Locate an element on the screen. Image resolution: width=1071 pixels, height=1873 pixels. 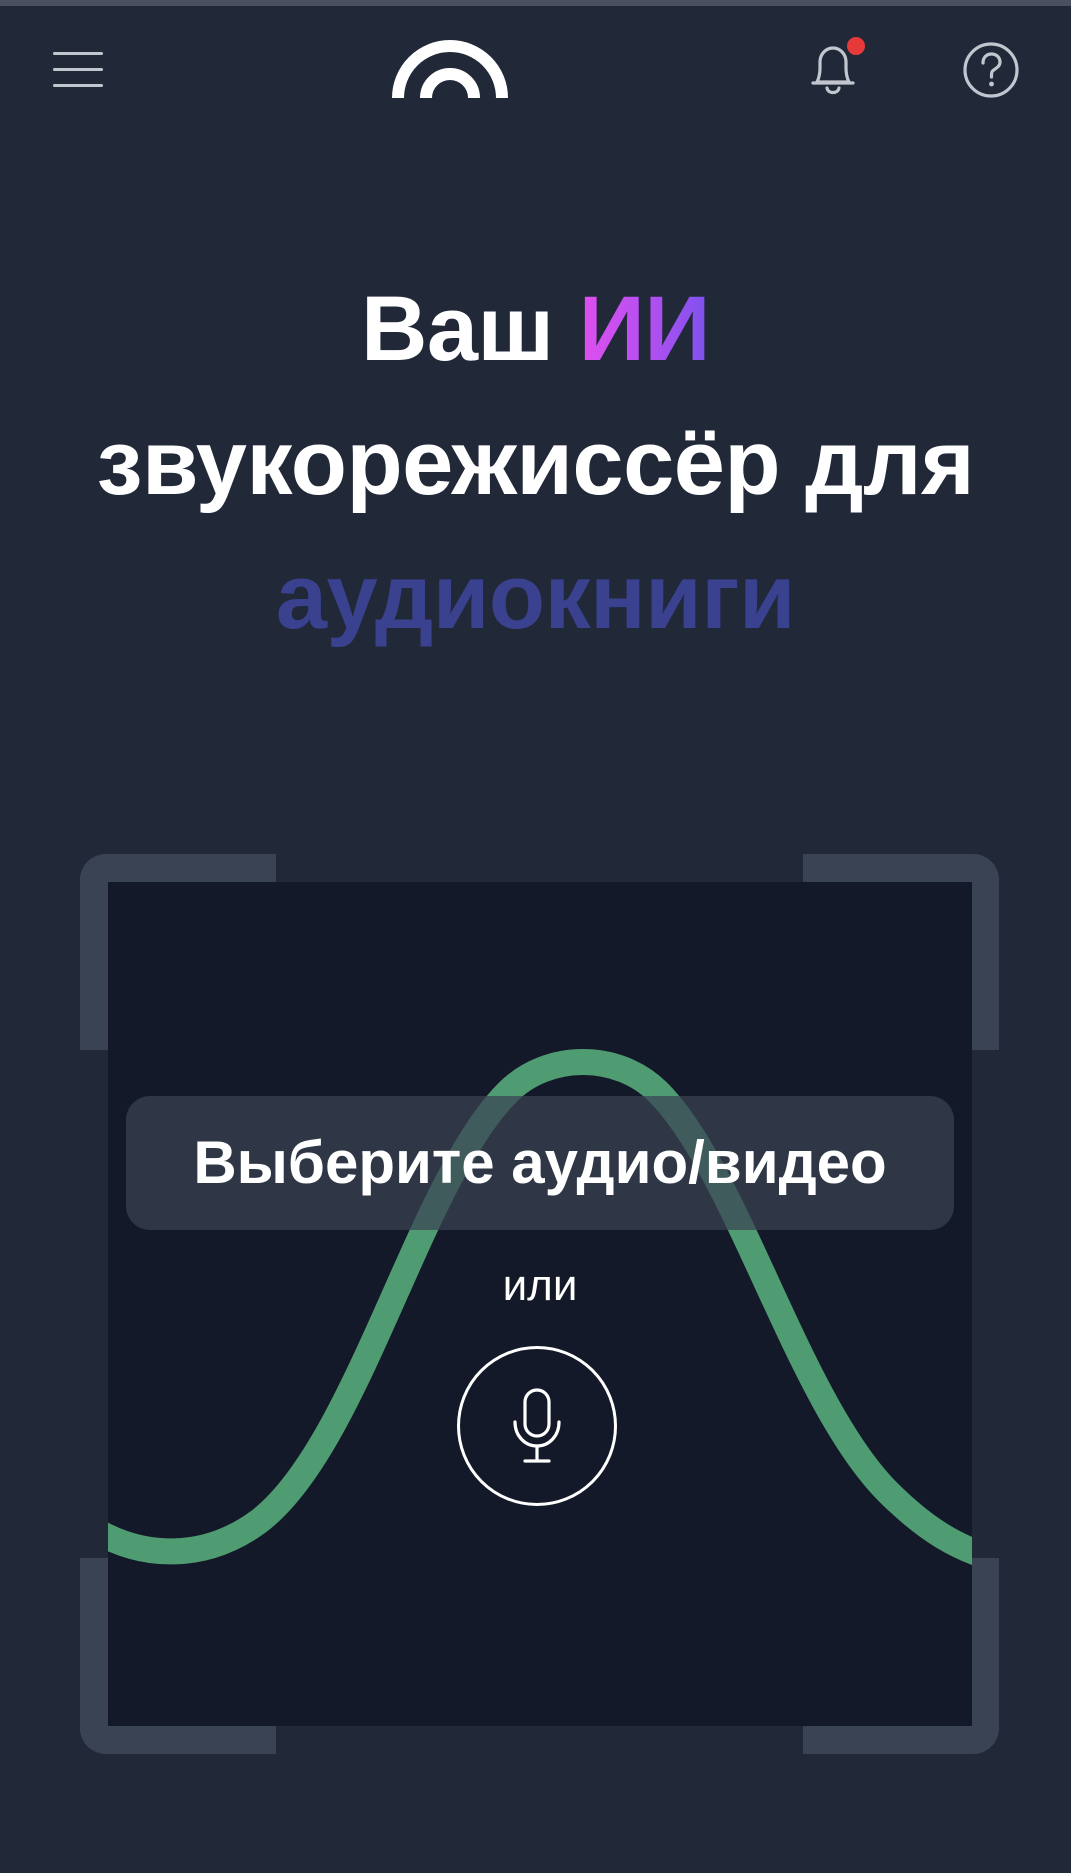
hamburger-menu-icon is located at coordinates (78, 70).